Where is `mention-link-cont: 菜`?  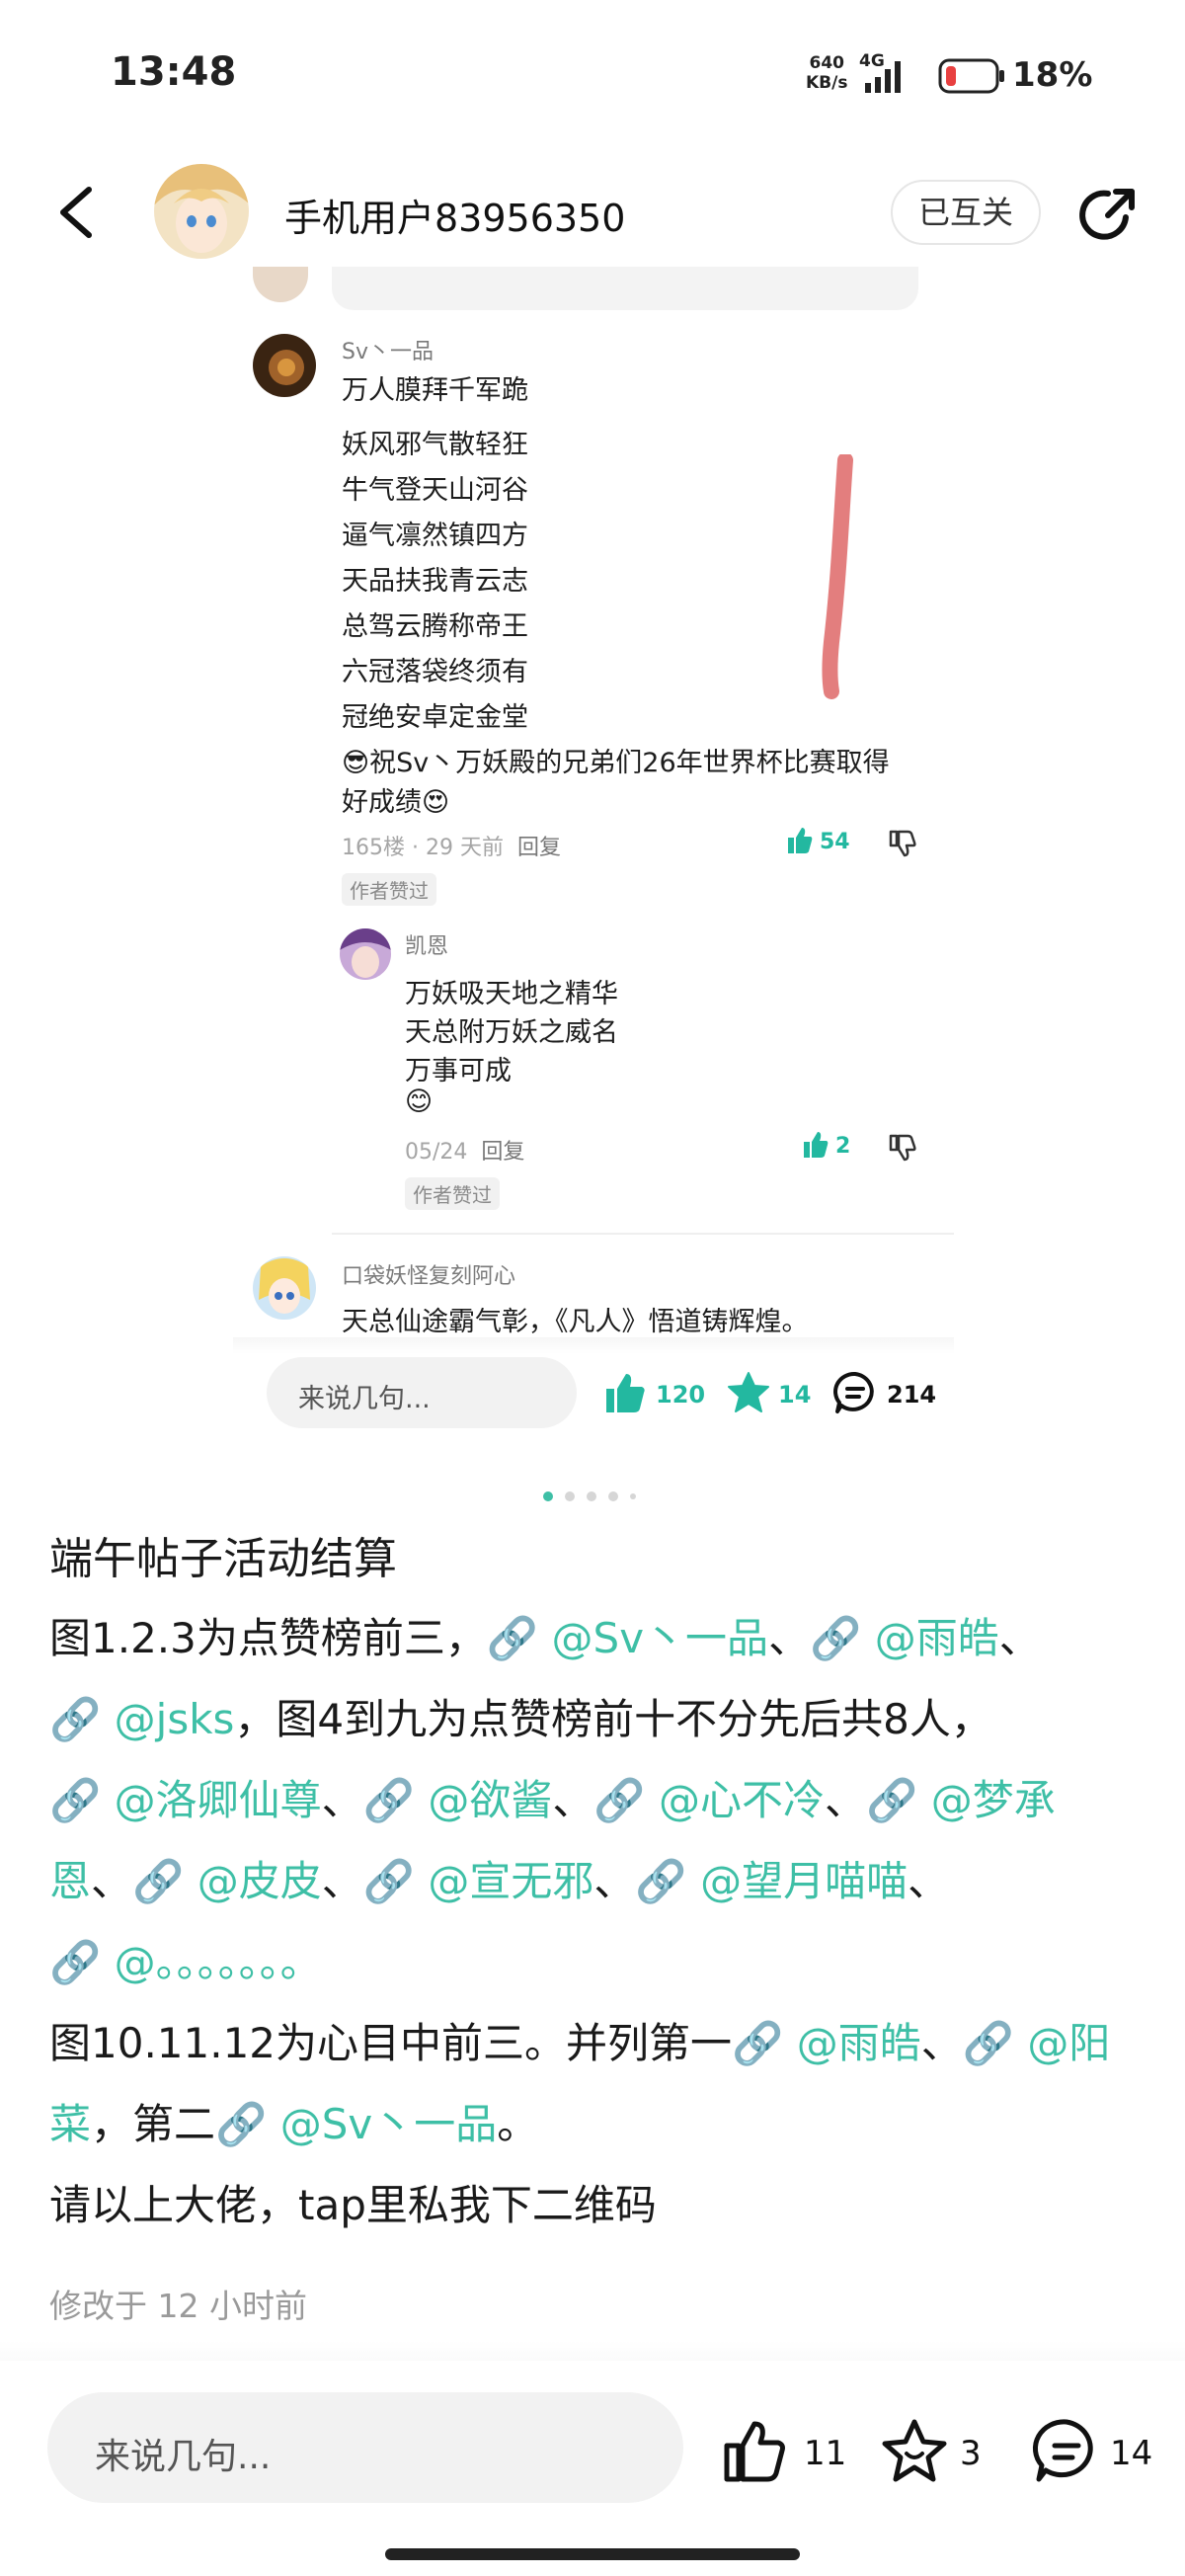
mention-link-cont: 菜 is located at coordinates (70, 2124).